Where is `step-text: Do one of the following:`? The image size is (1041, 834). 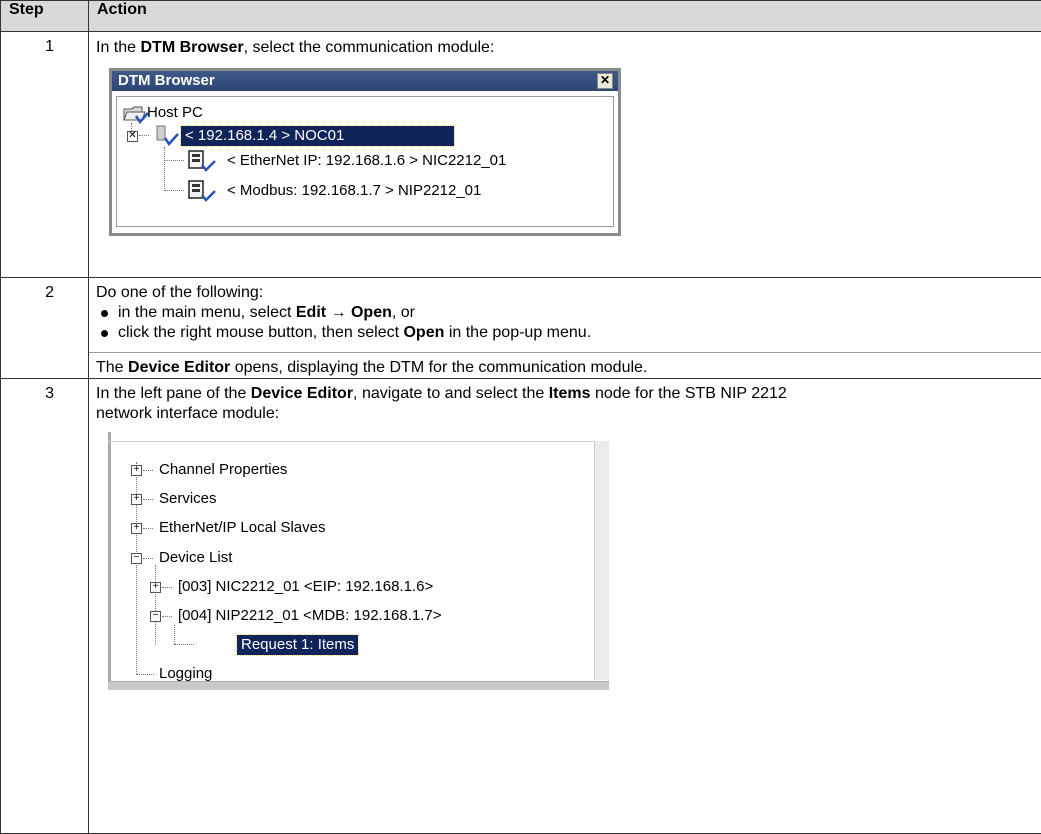
step-text: Do one of the following: is located at coordinates (568, 293).